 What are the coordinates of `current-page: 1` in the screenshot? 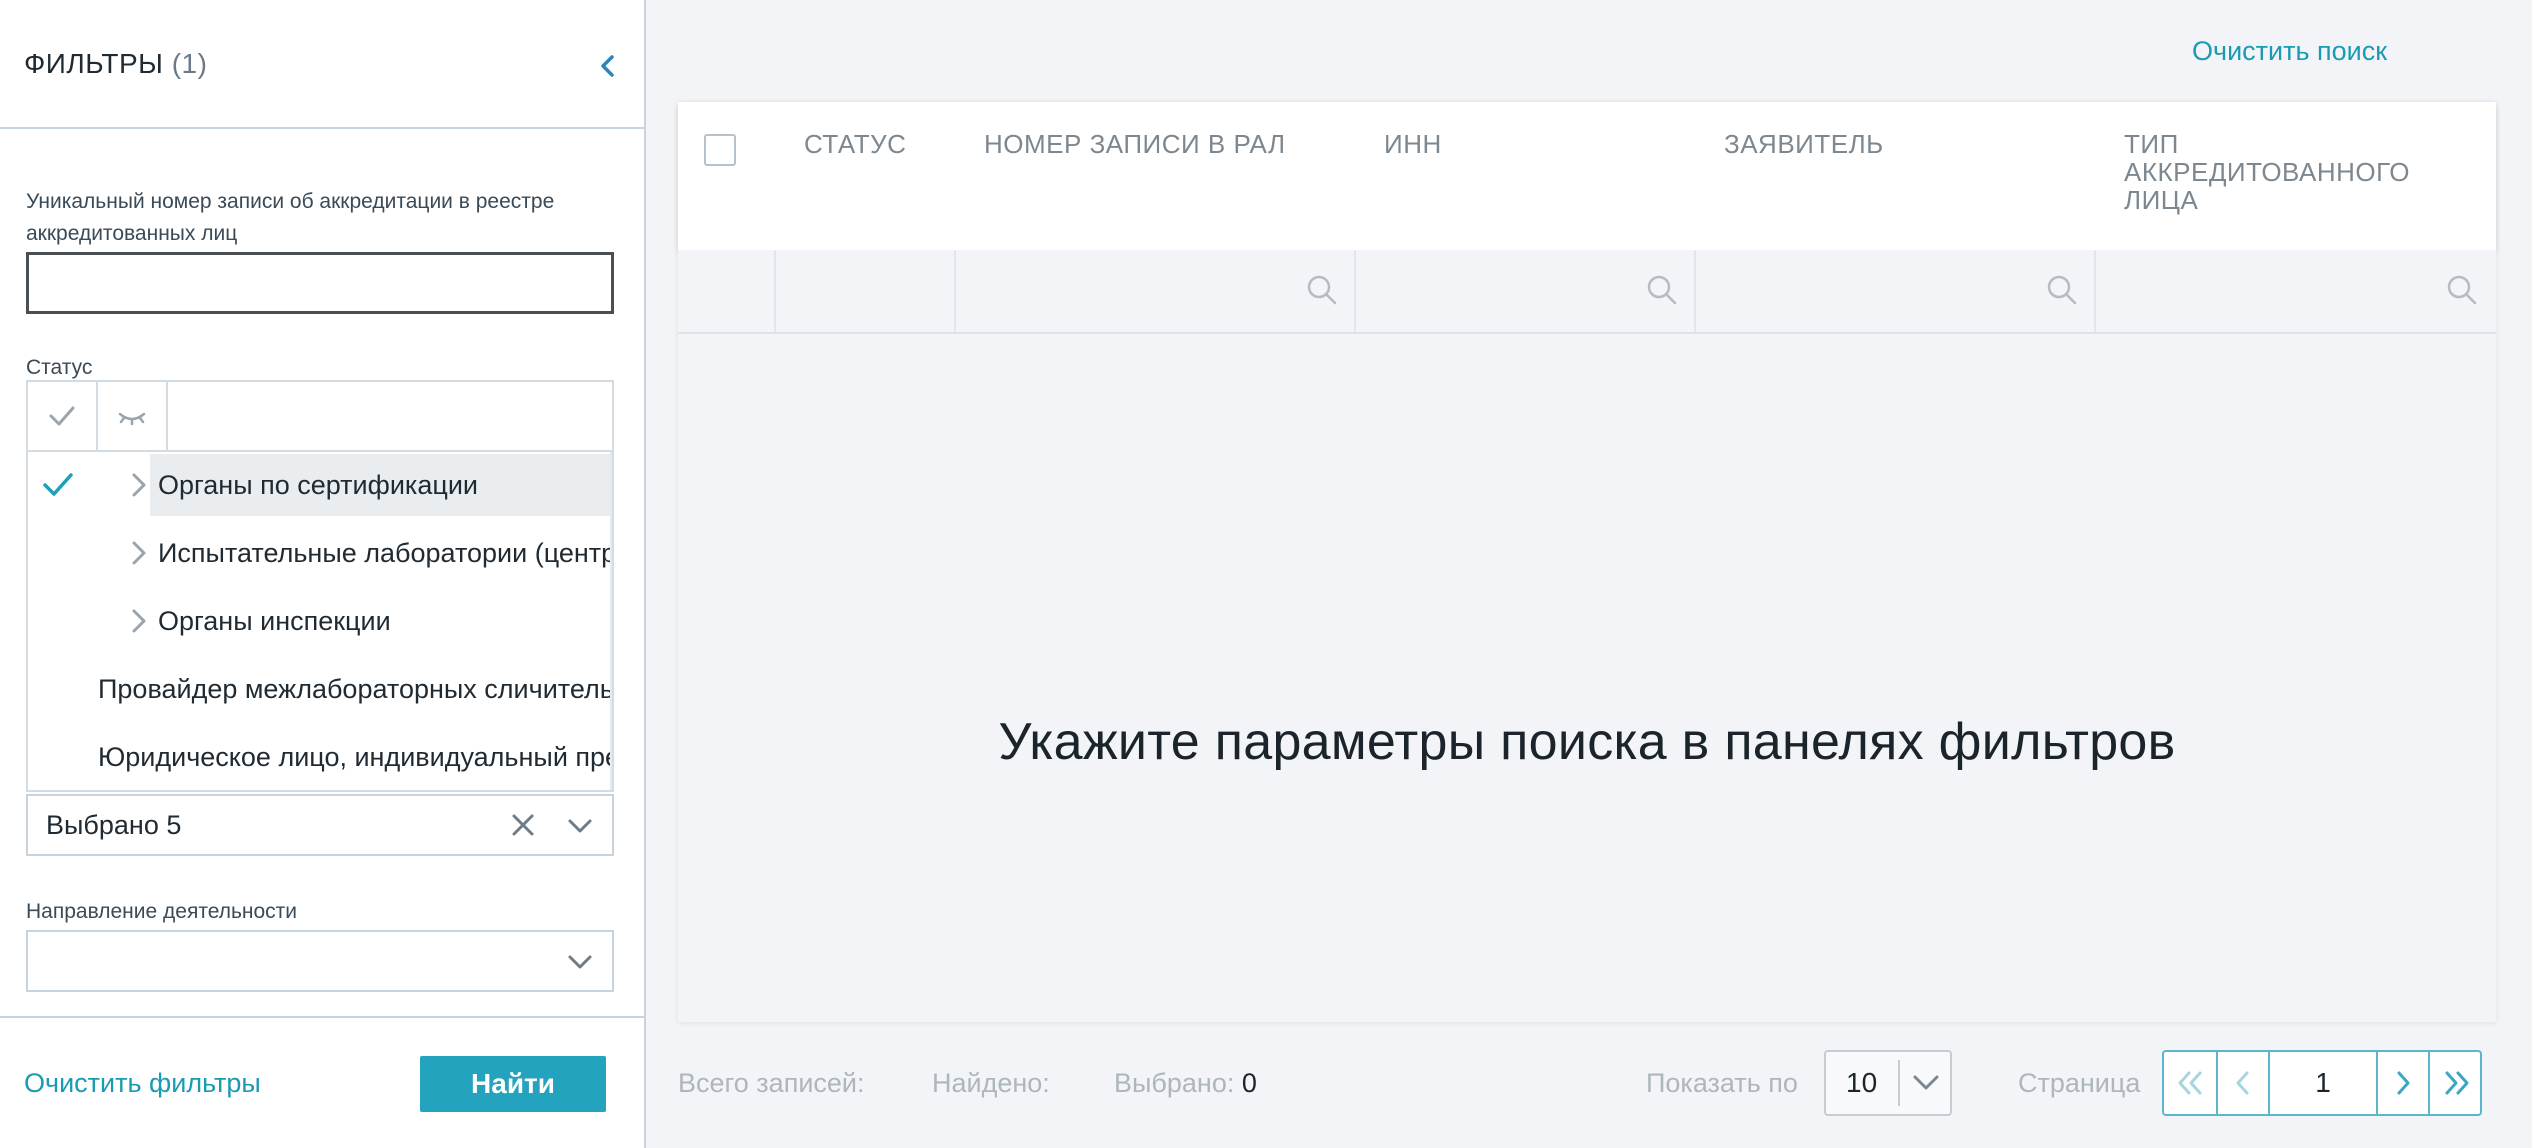 It's located at (2324, 1083).